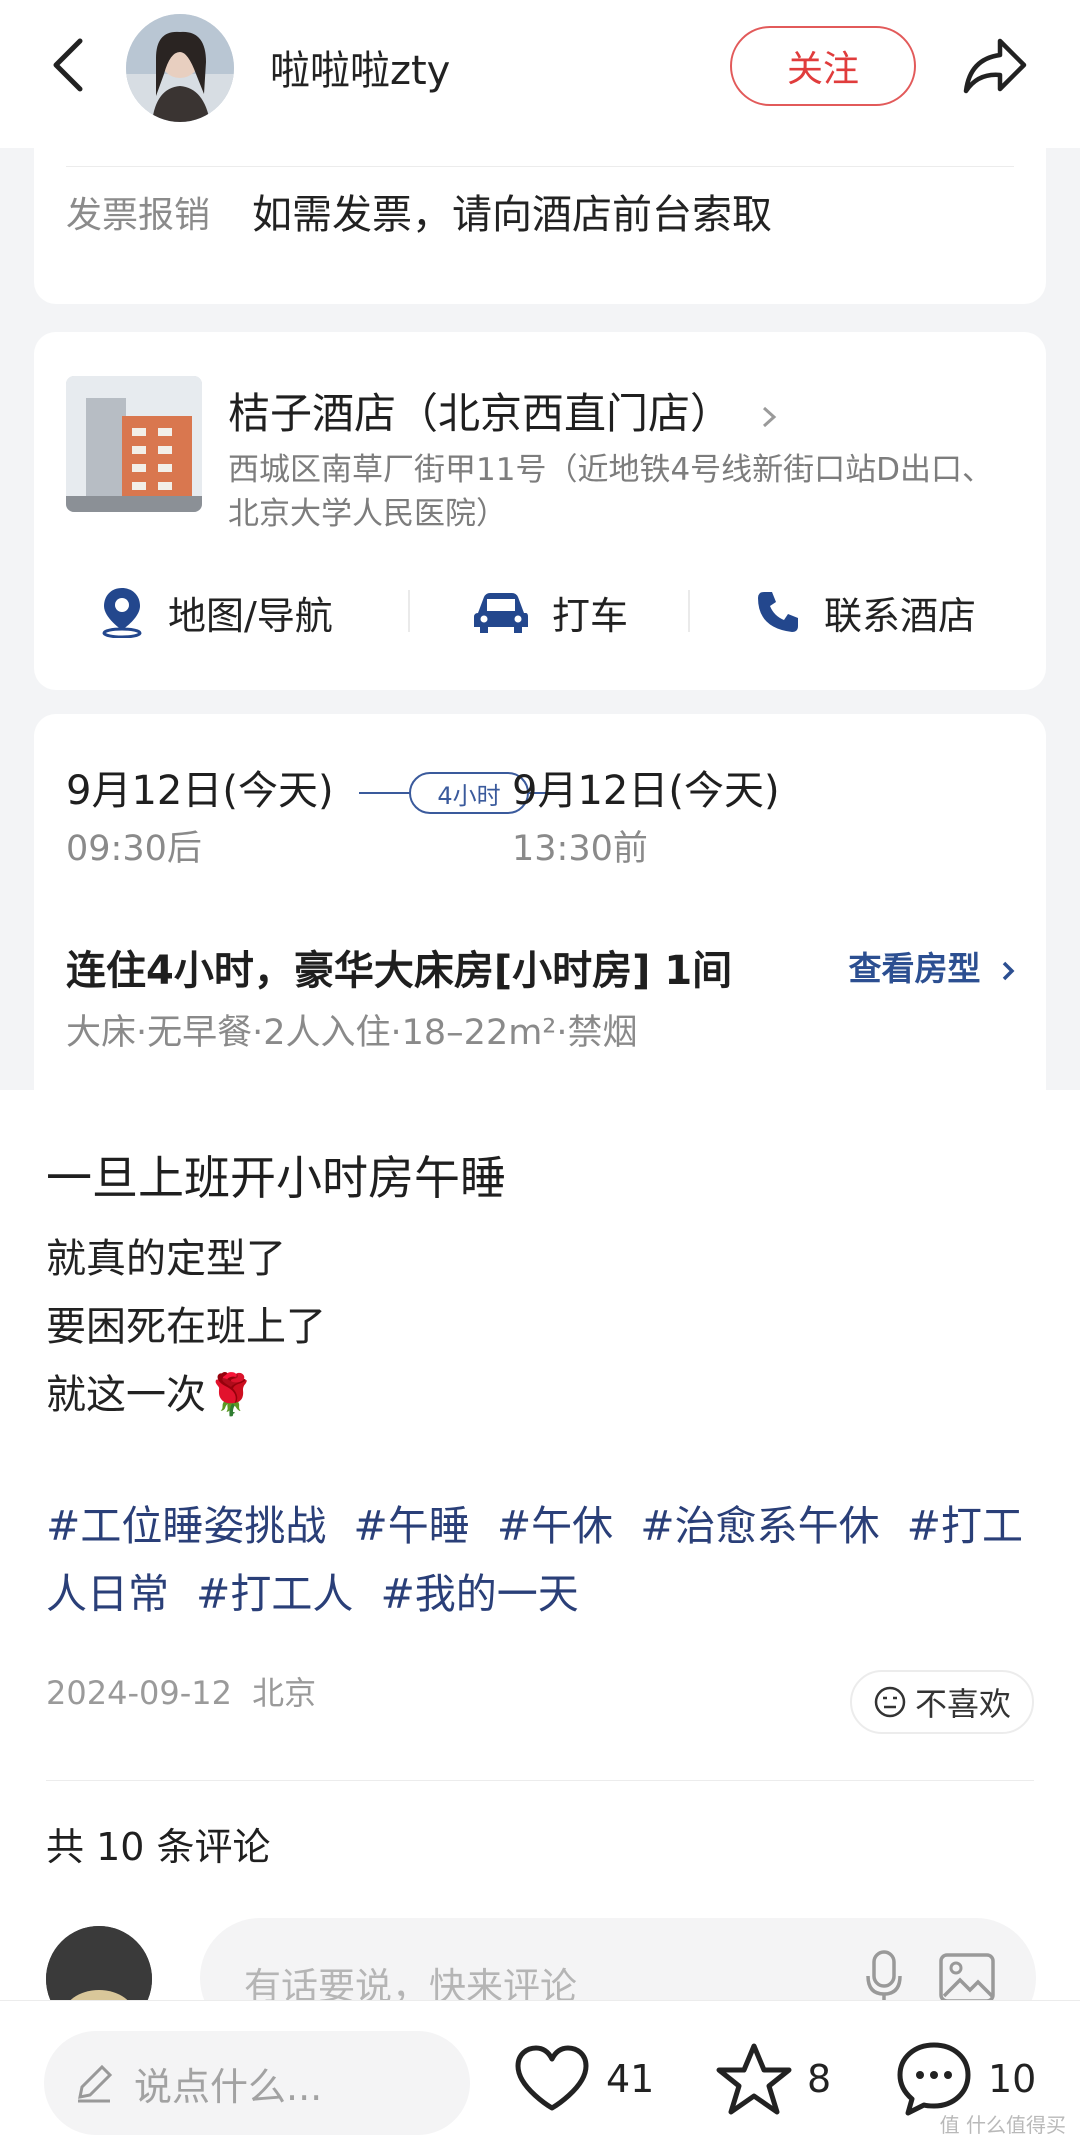 This screenshot has width=1080, height=2148. What do you see at coordinates (186, 1526) in the screenshot?
I see `hashtag: #工位睡姿挑战` at bounding box center [186, 1526].